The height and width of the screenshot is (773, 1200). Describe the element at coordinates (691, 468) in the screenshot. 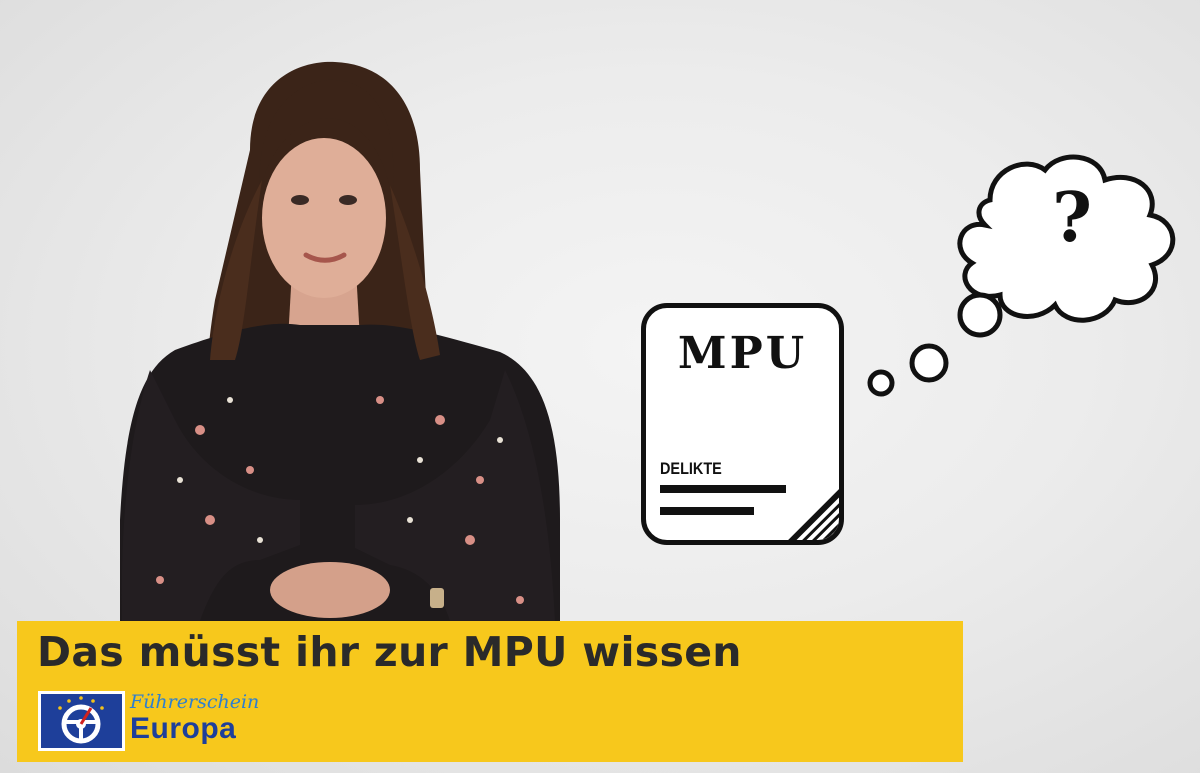

I see `document-subtitle: DELIKTE` at that location.